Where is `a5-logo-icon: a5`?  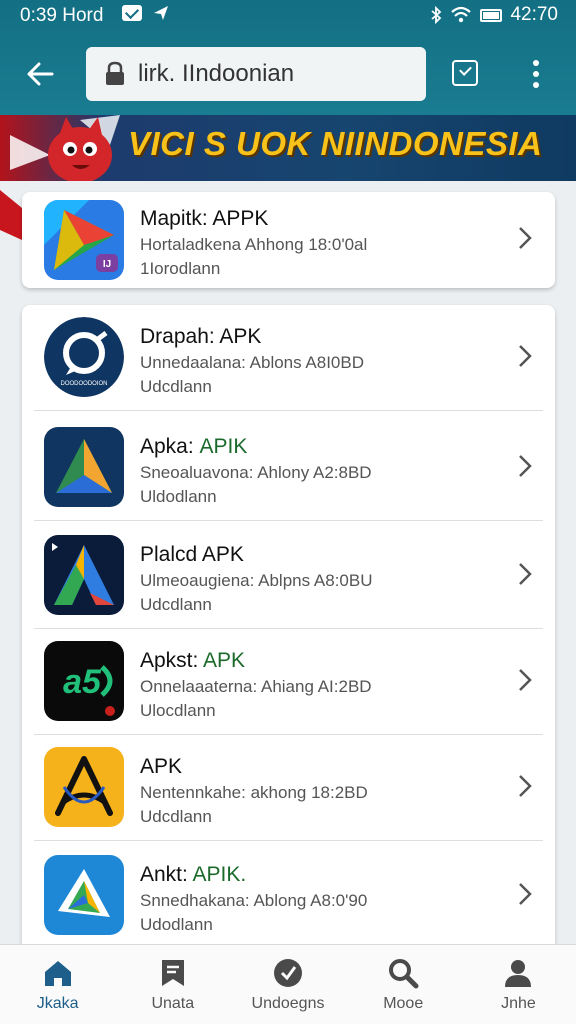 a5-logo-icon: a5 is located at coordinates (84, 681).